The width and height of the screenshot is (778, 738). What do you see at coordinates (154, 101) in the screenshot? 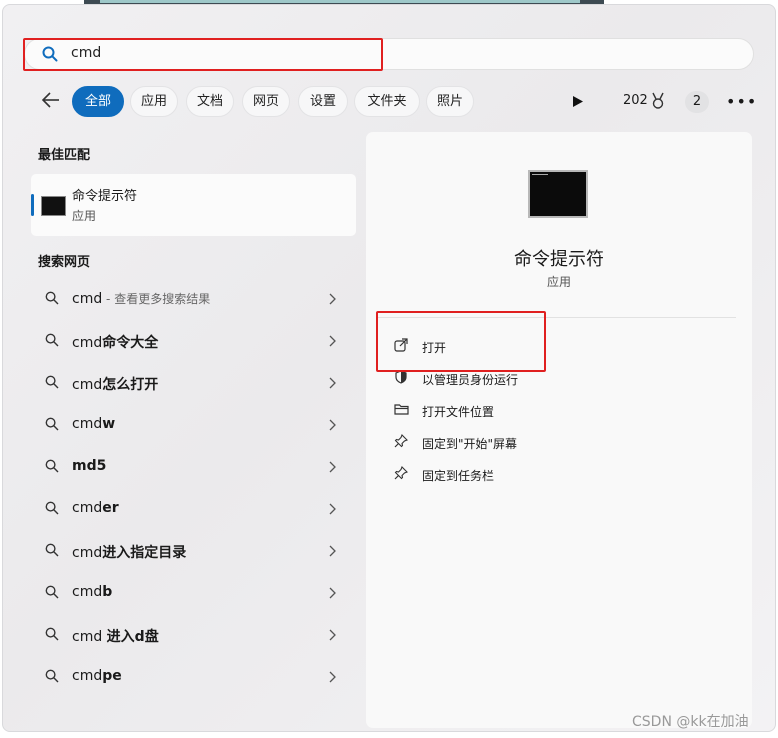
I see `filter-apps: 应用` at bounding box center [154, 101].